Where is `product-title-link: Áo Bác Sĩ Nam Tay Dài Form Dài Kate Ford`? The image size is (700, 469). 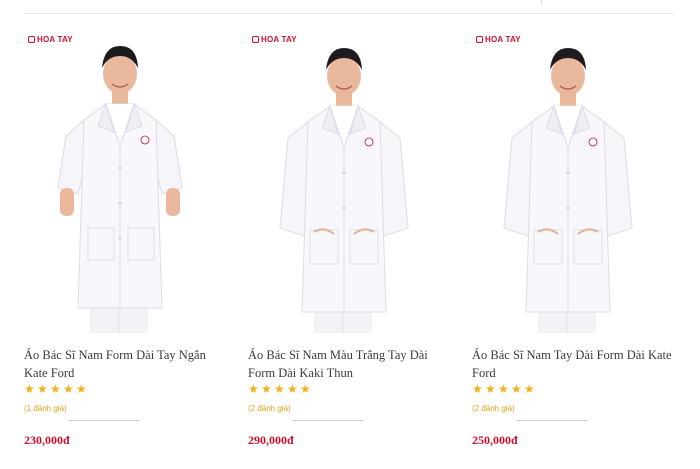 product-title-link: Áo Bác Sĩ Nam Tay Dài Form Dài Kate Ford is located at coordinates (572, 364).